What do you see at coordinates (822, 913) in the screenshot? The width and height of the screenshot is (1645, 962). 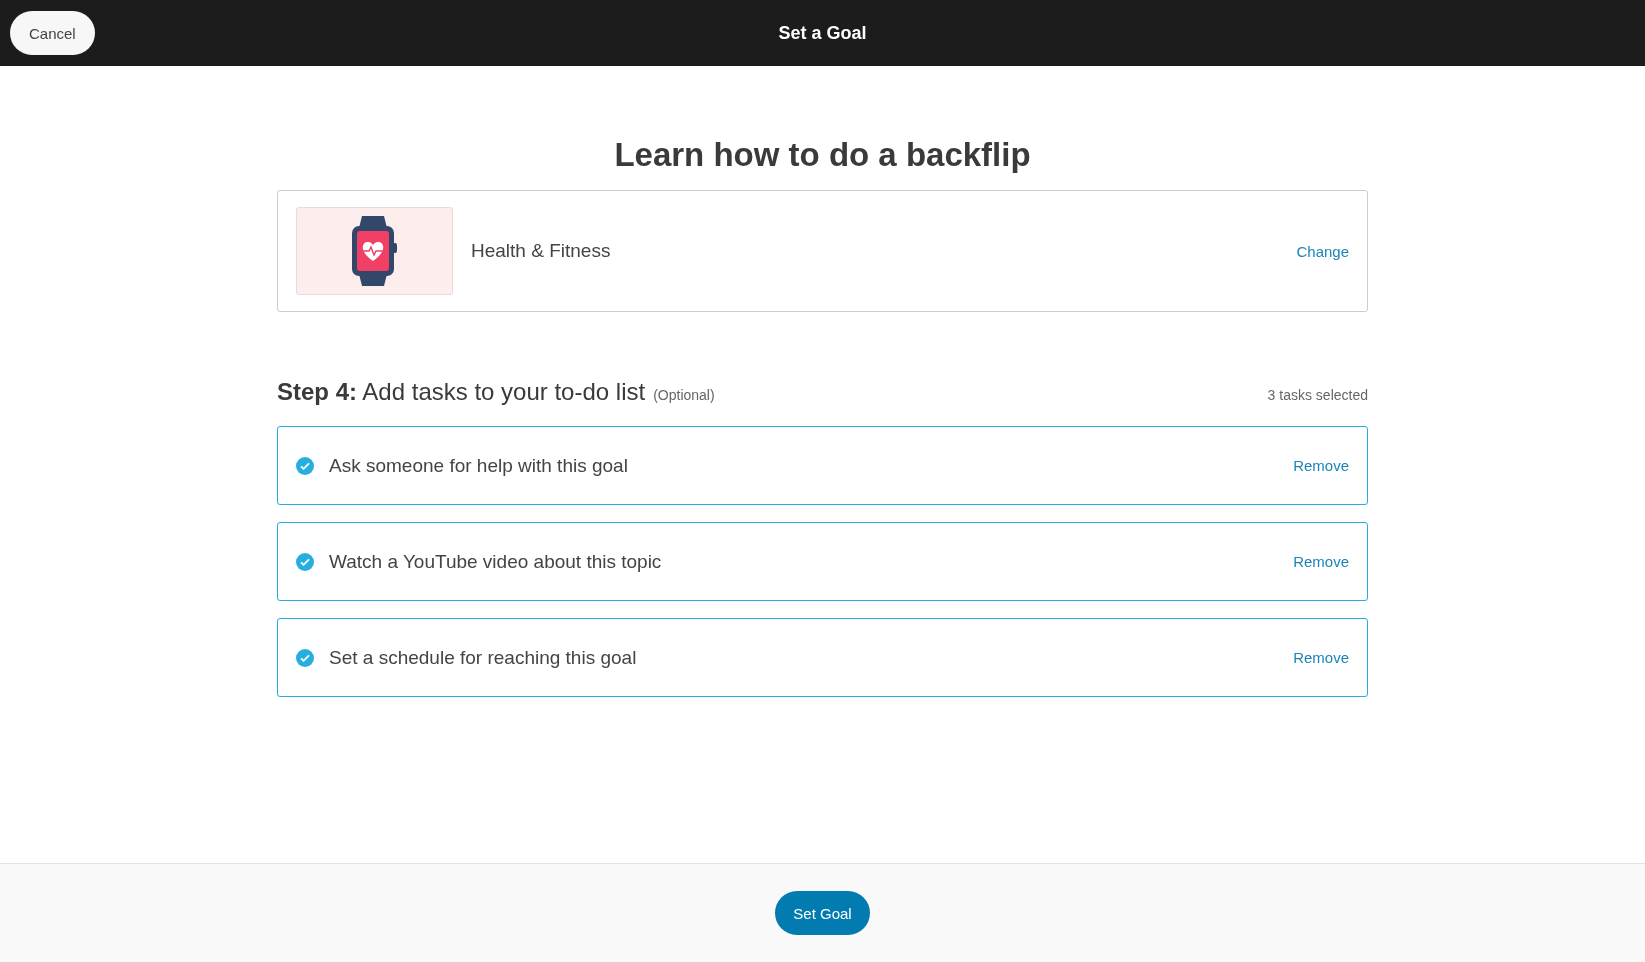 I see `set-goal-button: Set Goal` at bounding box center [822, 913].